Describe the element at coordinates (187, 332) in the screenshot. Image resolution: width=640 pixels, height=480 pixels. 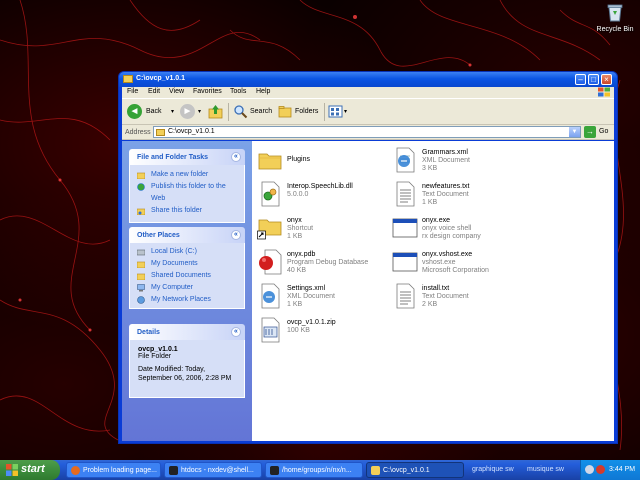
I see `panel-header: Details «` at that location.